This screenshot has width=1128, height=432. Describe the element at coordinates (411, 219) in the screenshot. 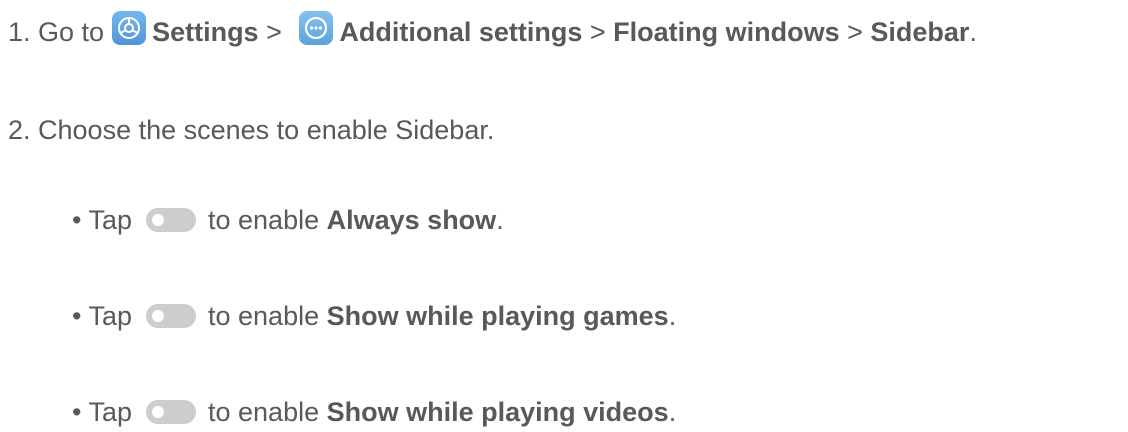

I see `option-always-show: Always show` at that location.